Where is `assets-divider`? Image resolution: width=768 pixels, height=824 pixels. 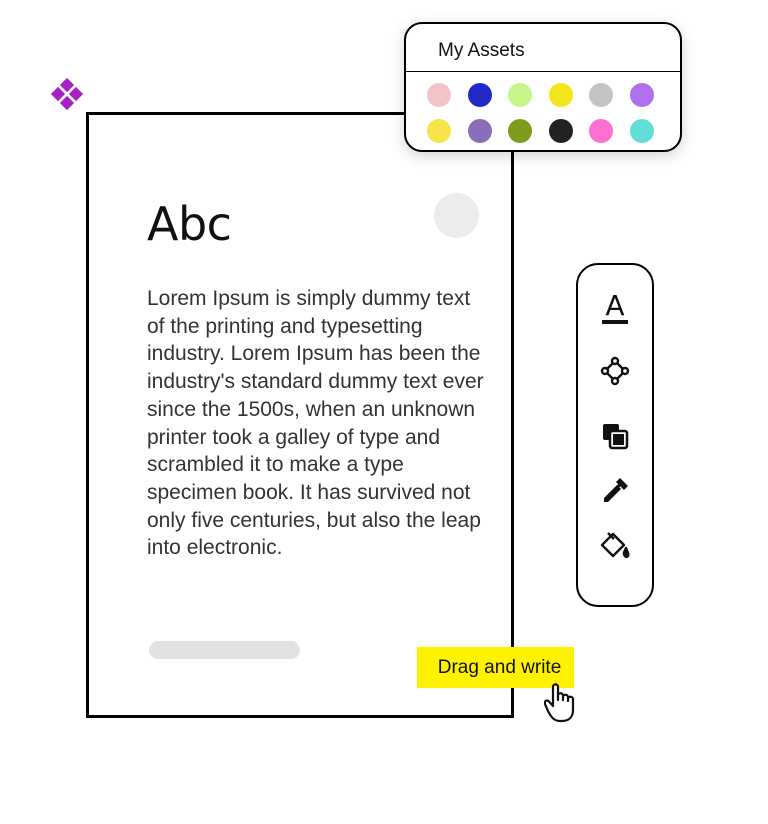 assets-divider is located at coordinates (543, 71).